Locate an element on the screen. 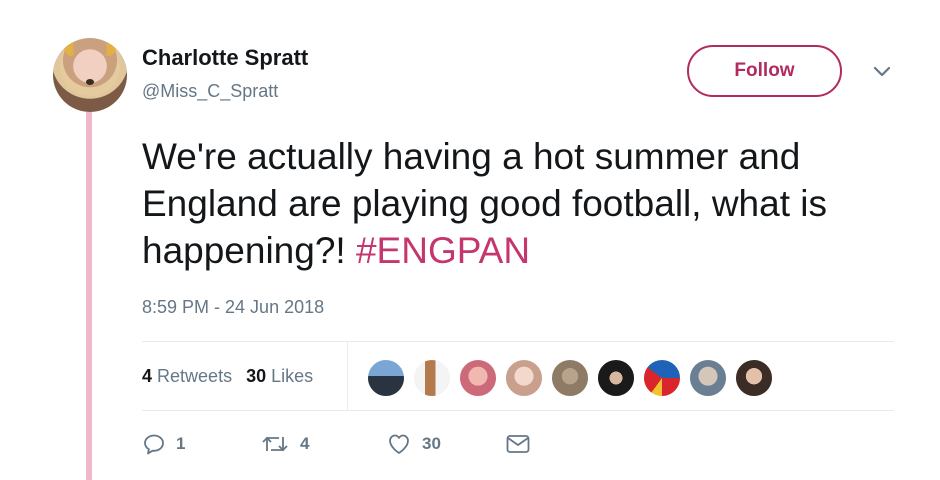 The height and width of the screenshot is (480, 940). like-button: 30 is located at coordinates (413, 444).